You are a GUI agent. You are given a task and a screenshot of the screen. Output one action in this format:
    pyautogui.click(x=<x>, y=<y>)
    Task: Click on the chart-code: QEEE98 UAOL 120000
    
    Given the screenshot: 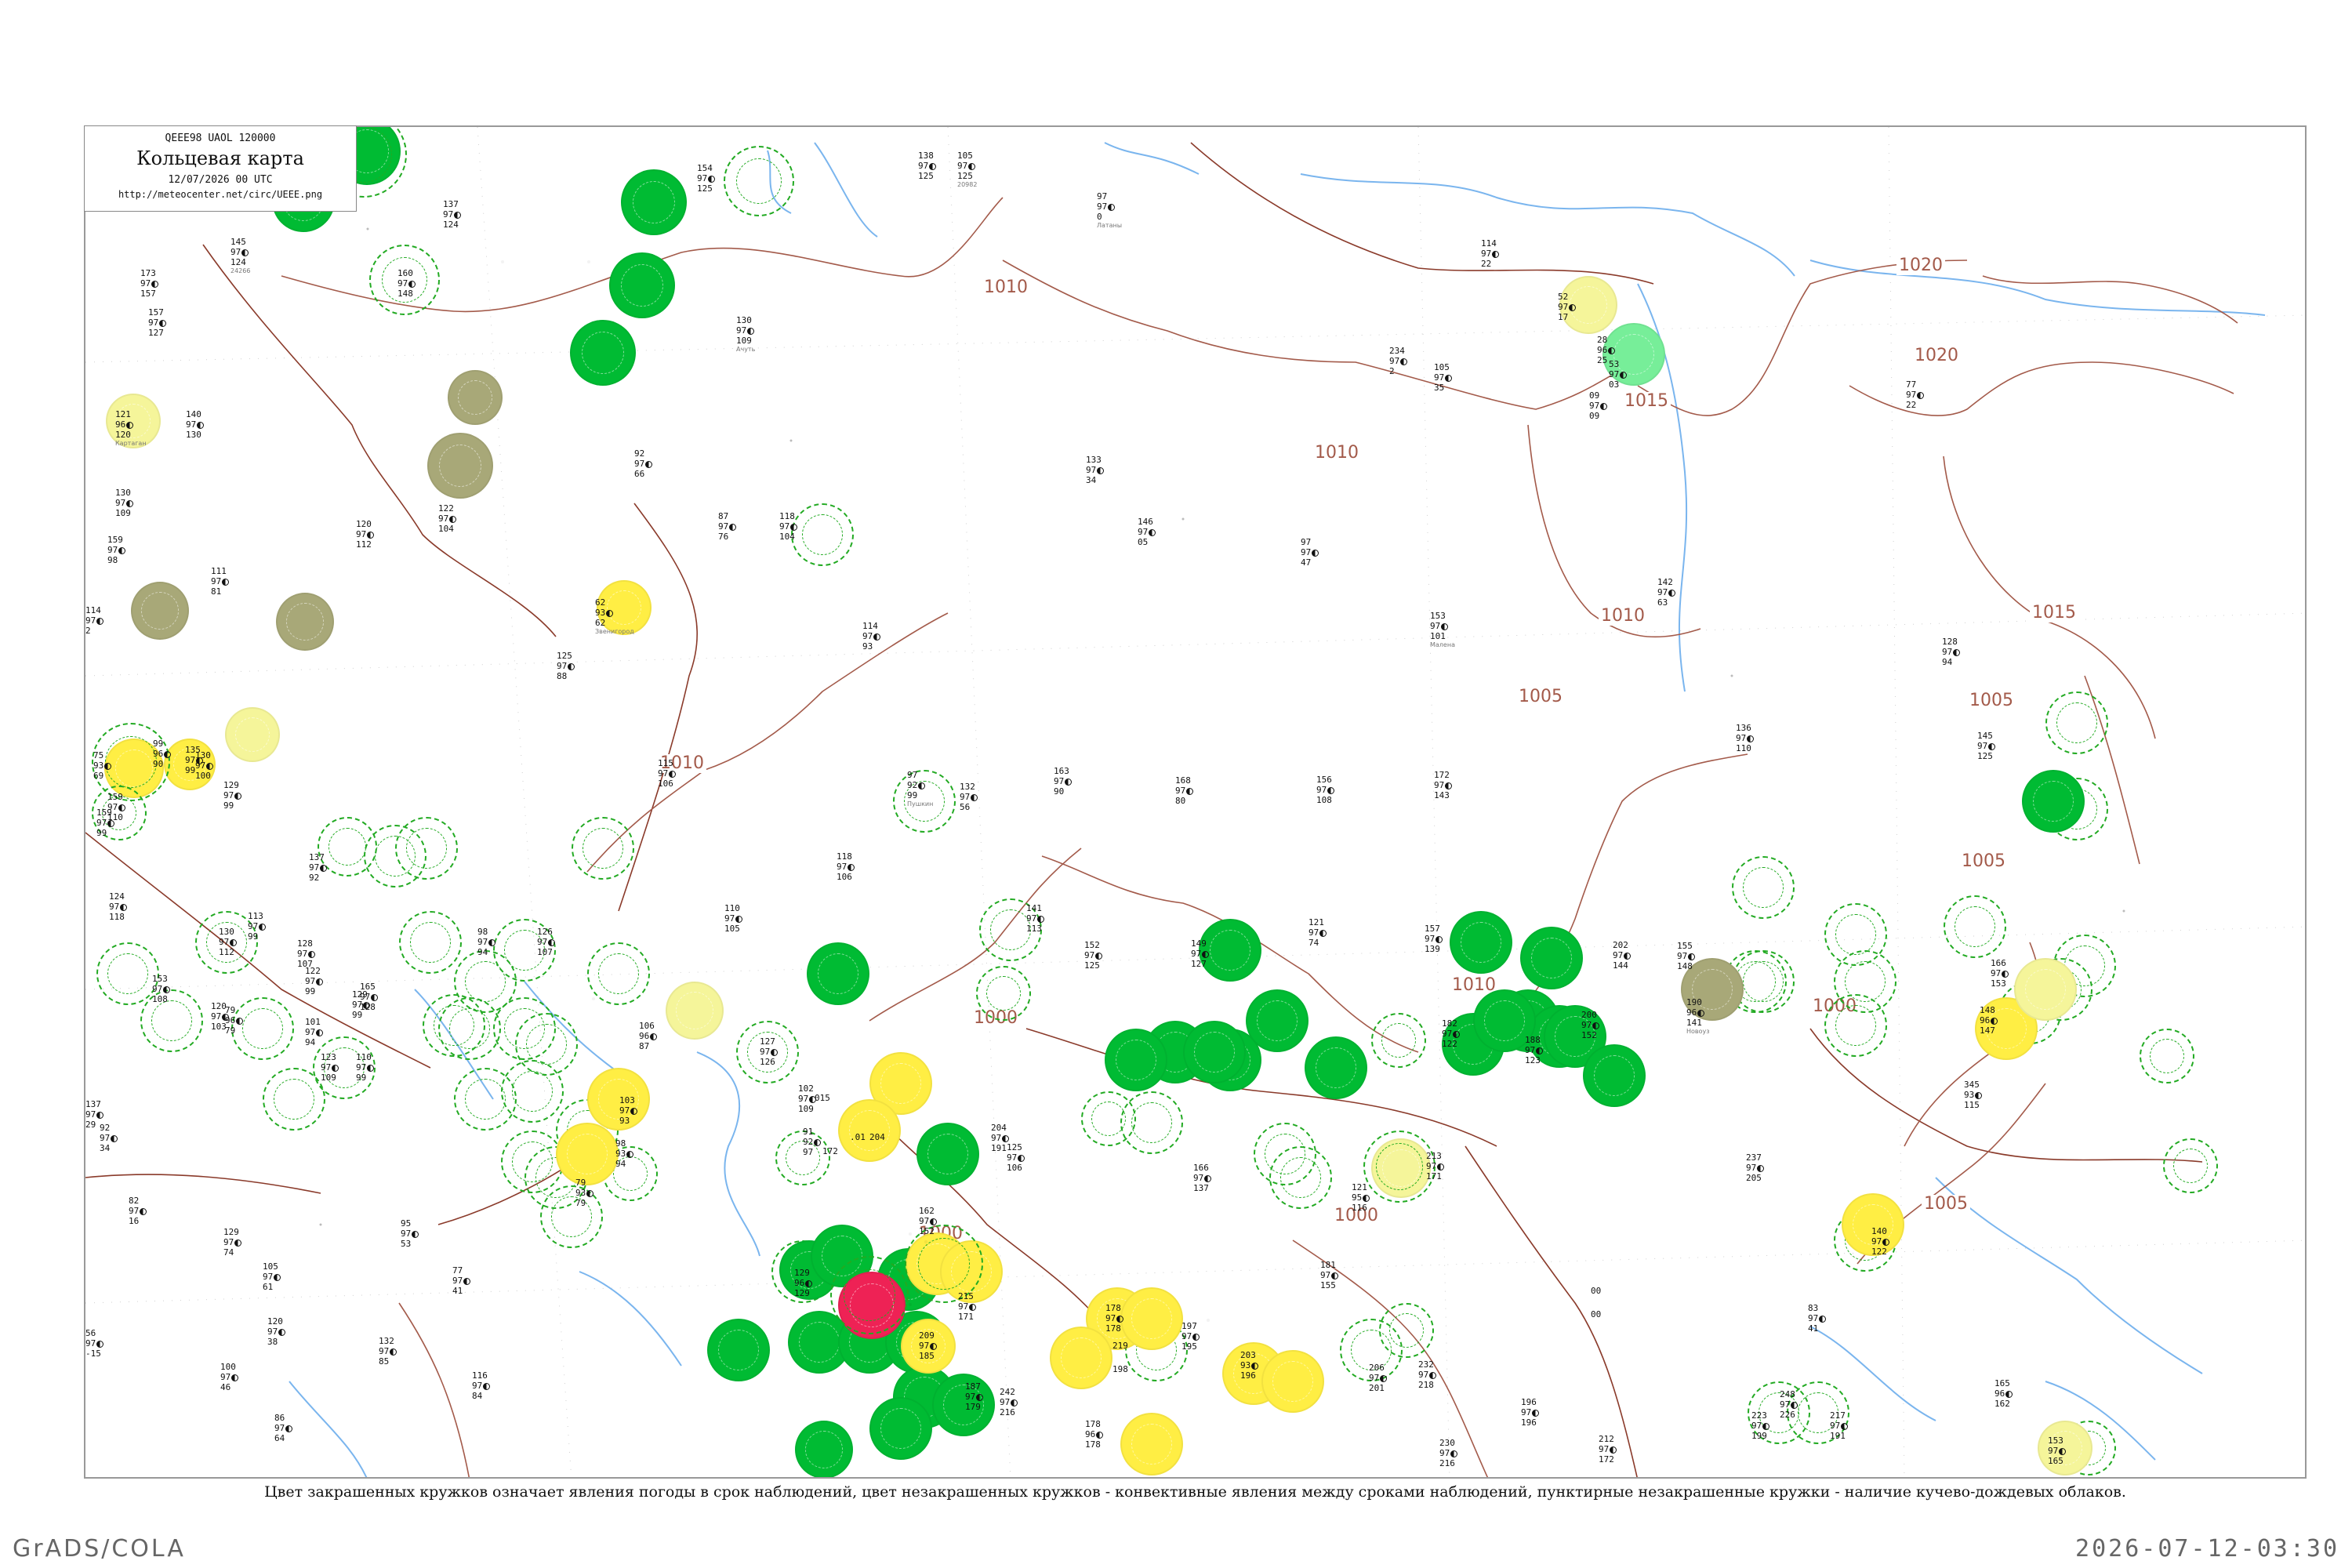 What is the action you would take?
    pyautogui.click(x=220, y=138)
    